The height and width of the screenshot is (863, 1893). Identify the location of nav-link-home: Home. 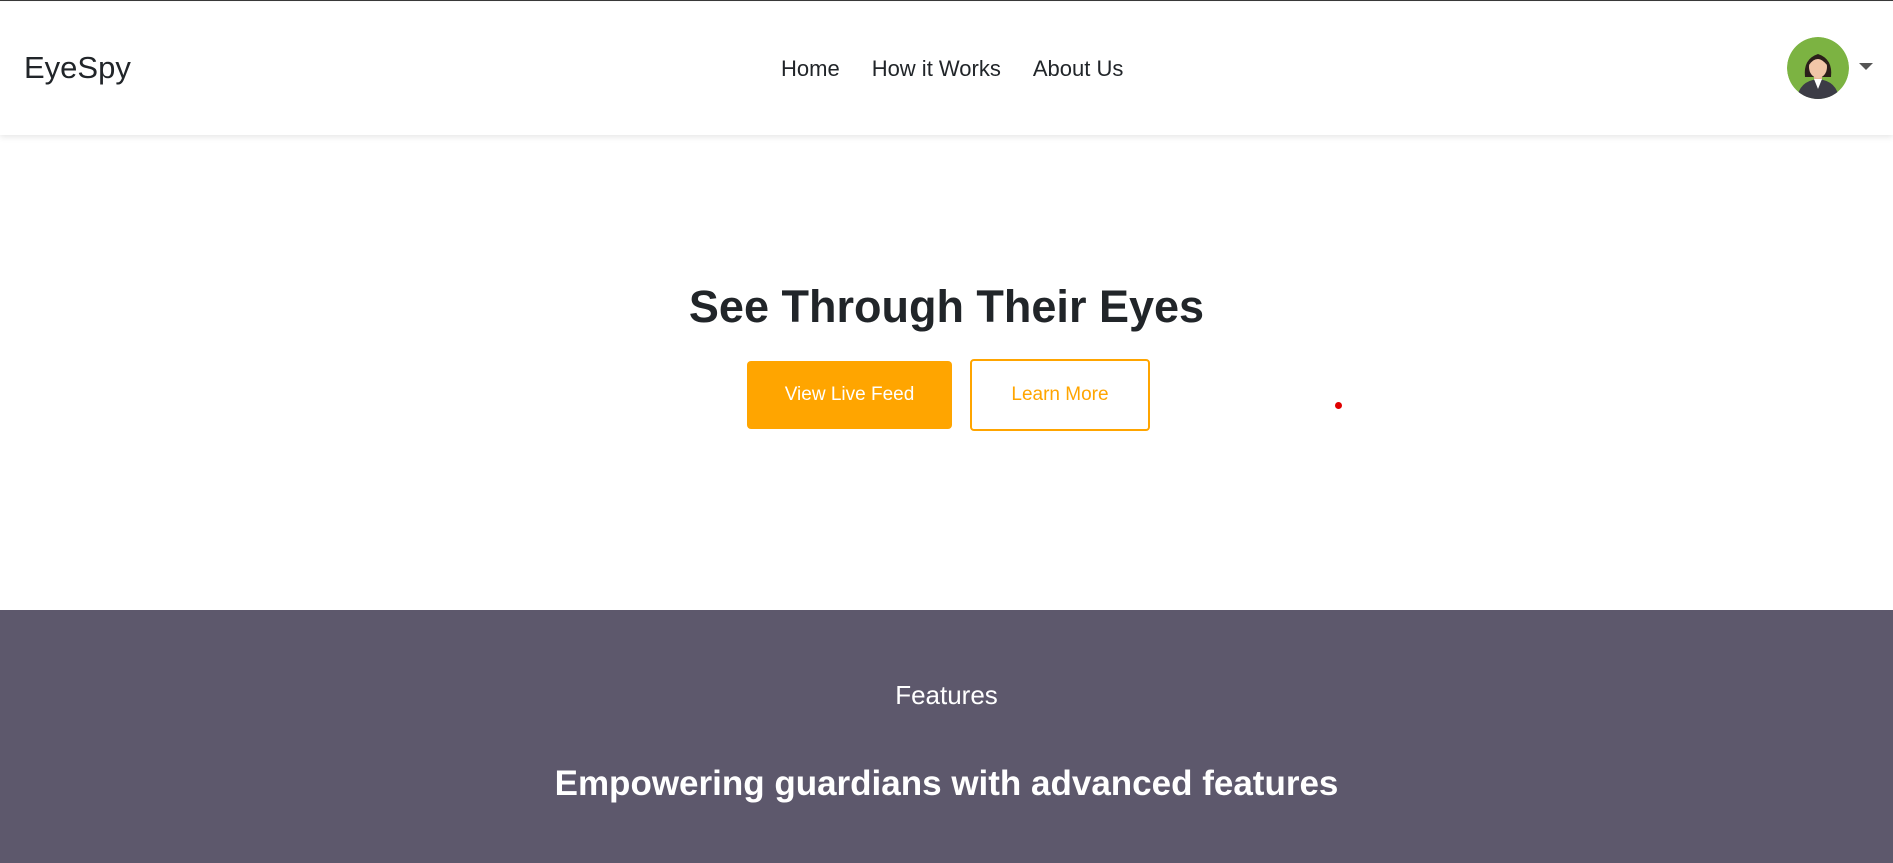
(810, 69).